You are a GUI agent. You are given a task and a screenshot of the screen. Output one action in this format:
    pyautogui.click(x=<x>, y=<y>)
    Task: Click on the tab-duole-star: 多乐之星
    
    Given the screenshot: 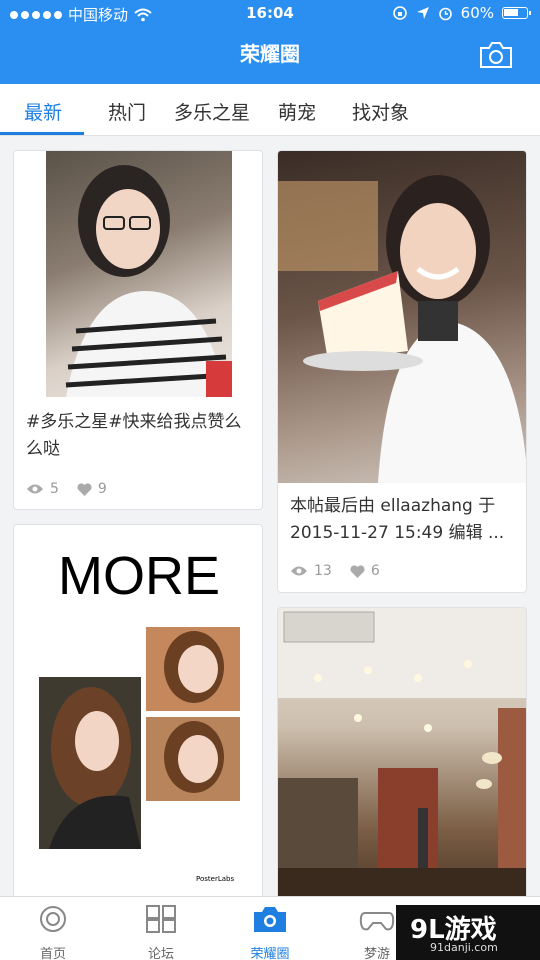 What is the action you would take?
    pyautogui.click(x=212, y=111)
    